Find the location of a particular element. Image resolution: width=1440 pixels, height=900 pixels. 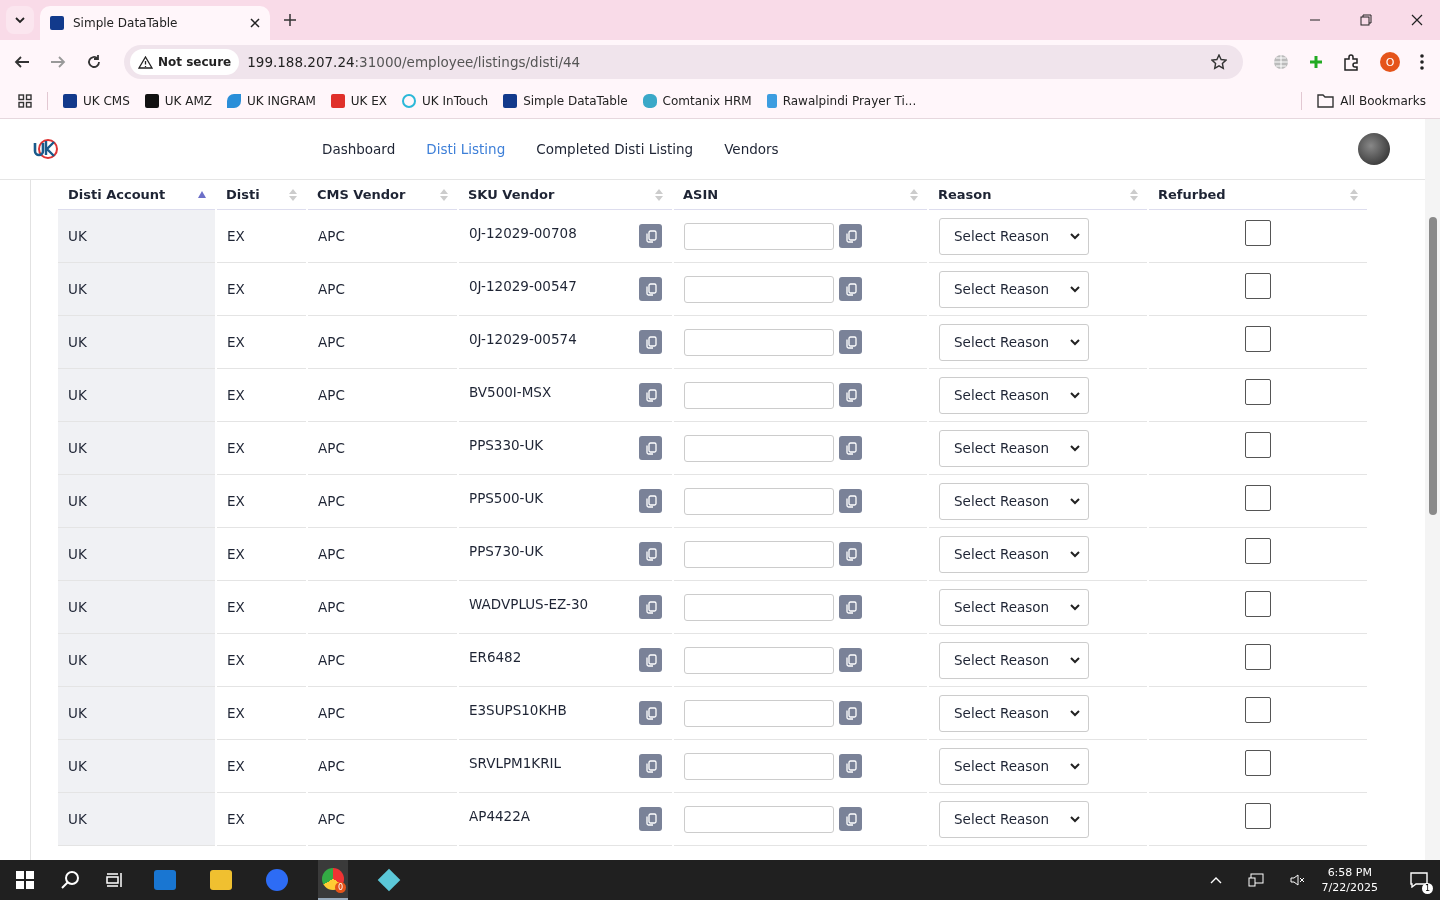

nav-link: Dashboard is located at coordinates (359, 149).